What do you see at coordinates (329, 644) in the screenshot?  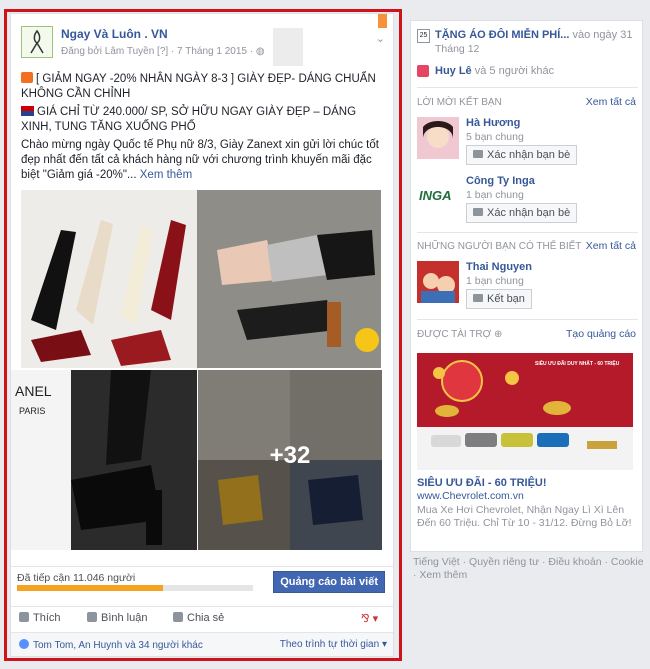 I see `sort-label: Theo trình tự thời gian` at bounding box center [329, 644].